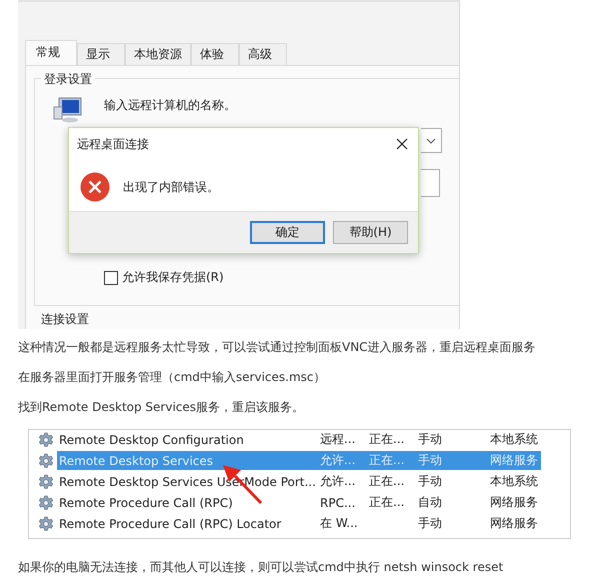 Image resolution: width=611 pixels, height=585 pixels. Describe the element at coordinates (171, 187) in the screenshot. I see `error-message: 出现了内部错误。` at that location.